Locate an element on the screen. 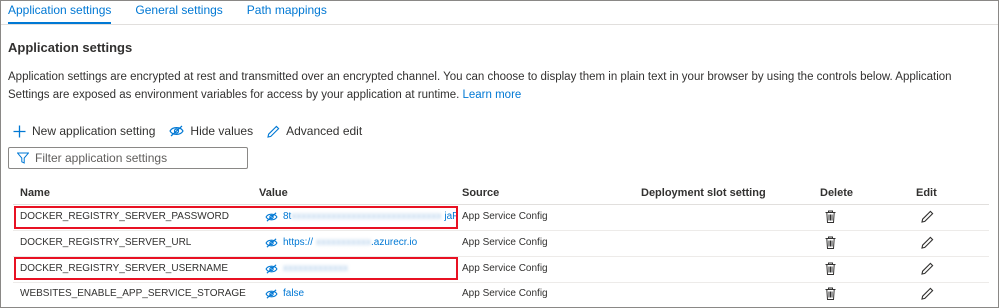 The height and width of the screenshot is (308, 999). setting-name: DOCKER_REGISTRY_SERVER_URL is located at coordinates (105, 242).